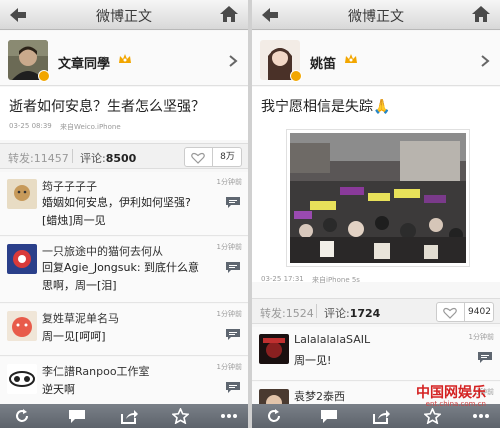 This screenshot has height=428, width=500. What do you see at coordinates (326, 107) in the screenshot?
I see `post-text: 我宁愿相信是失踪🙏` at bounding box center [326, 107].